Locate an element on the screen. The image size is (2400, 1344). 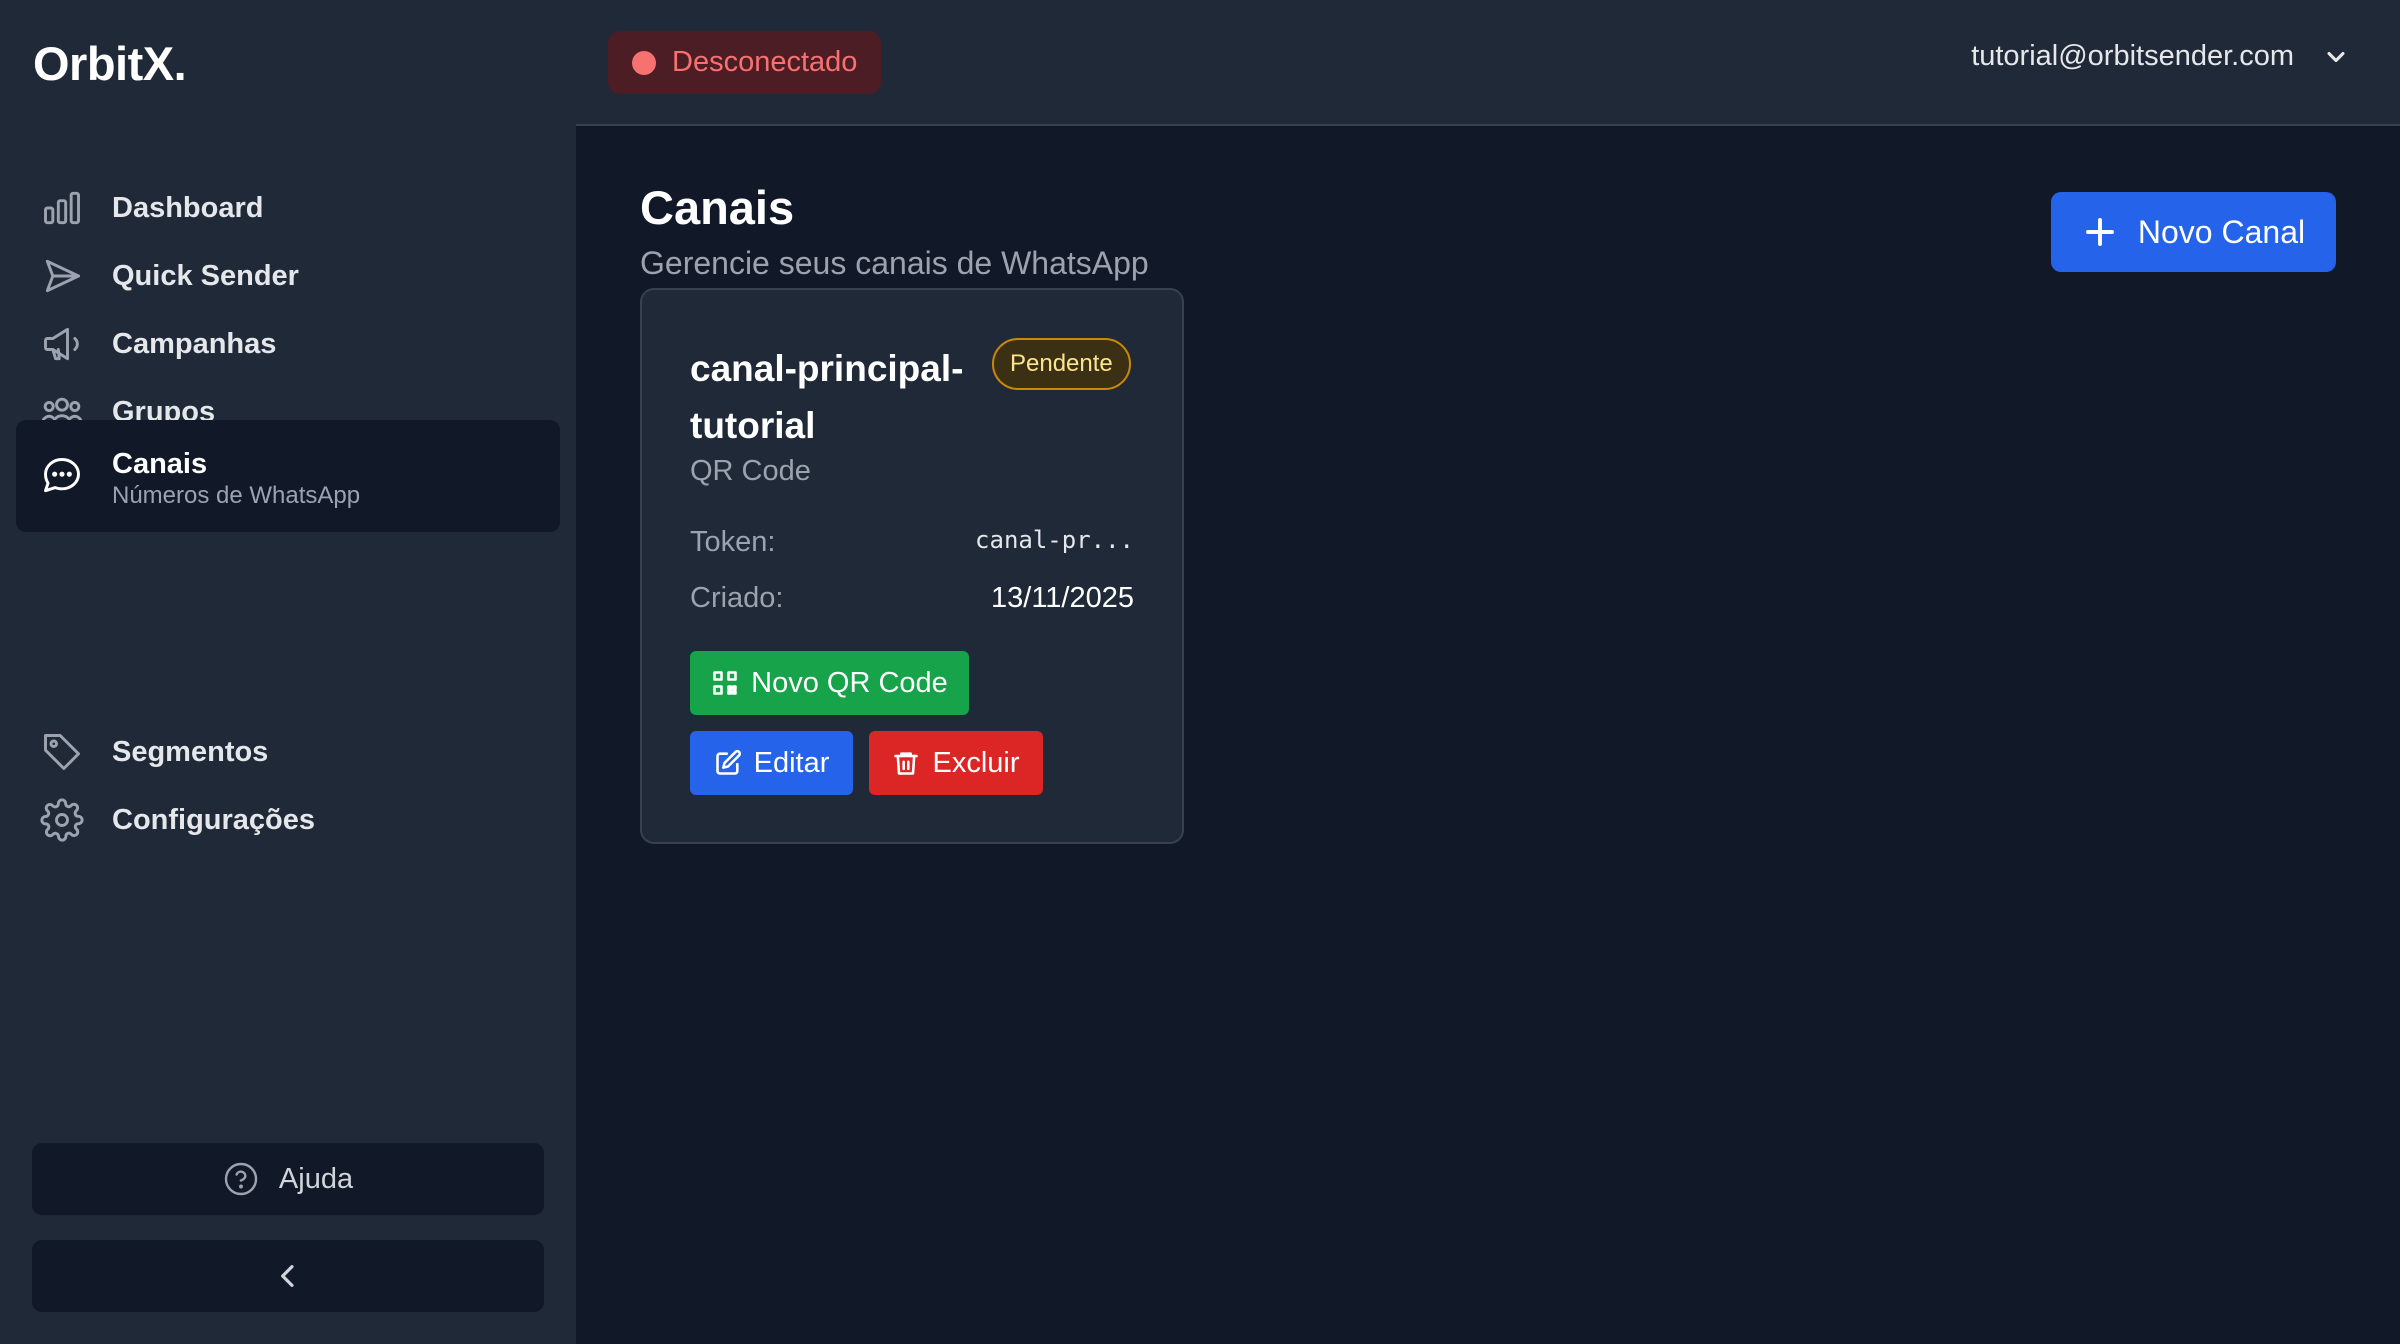
chat-bubble-icon is located at coordinates (62, 476).